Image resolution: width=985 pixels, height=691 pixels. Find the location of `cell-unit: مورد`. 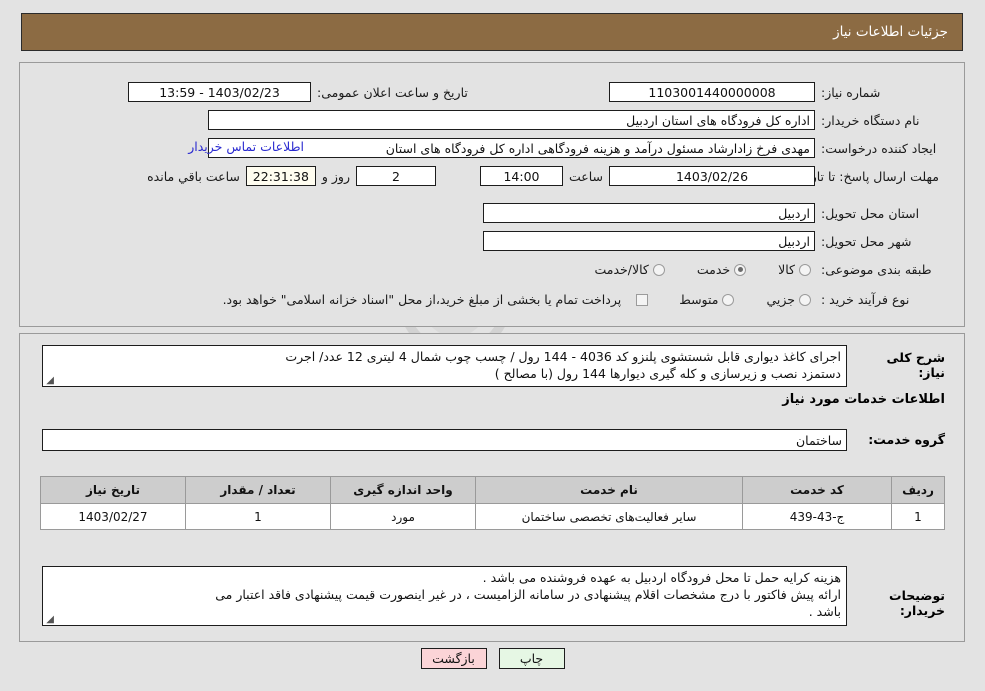

cell-unit: مورد is located at coordinates (403, 516).